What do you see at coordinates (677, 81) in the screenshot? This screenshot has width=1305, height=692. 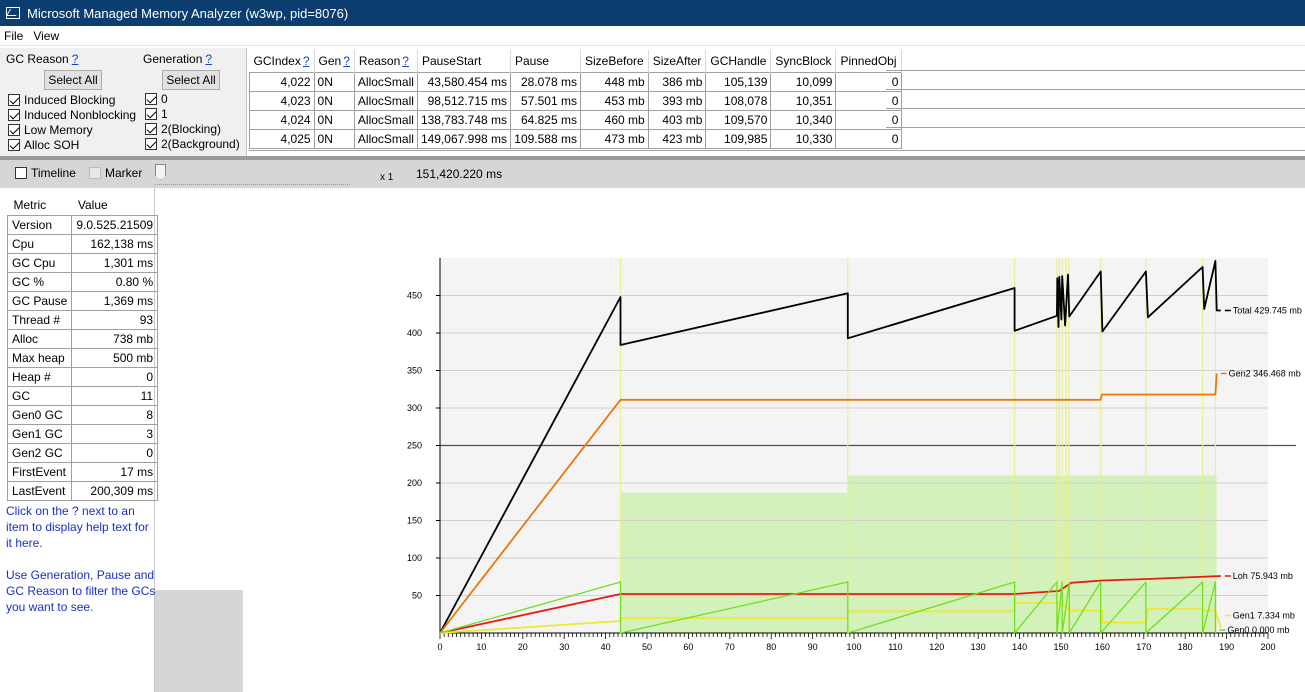 I see `gc-cell: 386 mb` at bounding box center [677, 81].